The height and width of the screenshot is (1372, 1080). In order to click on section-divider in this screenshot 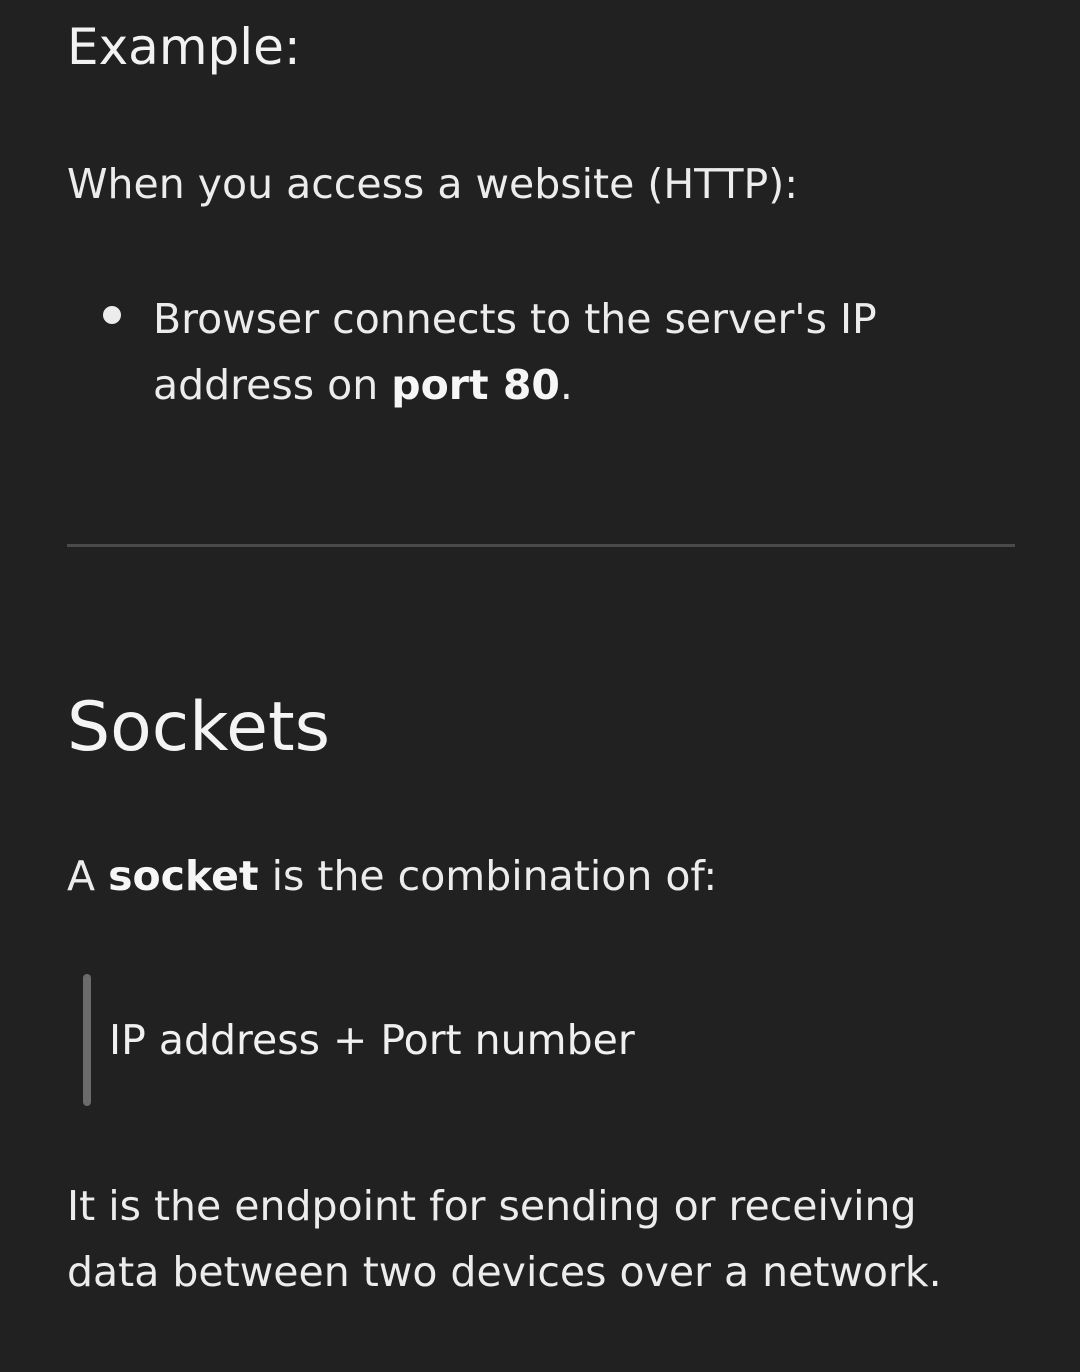, I will do `click(541, 545)`.